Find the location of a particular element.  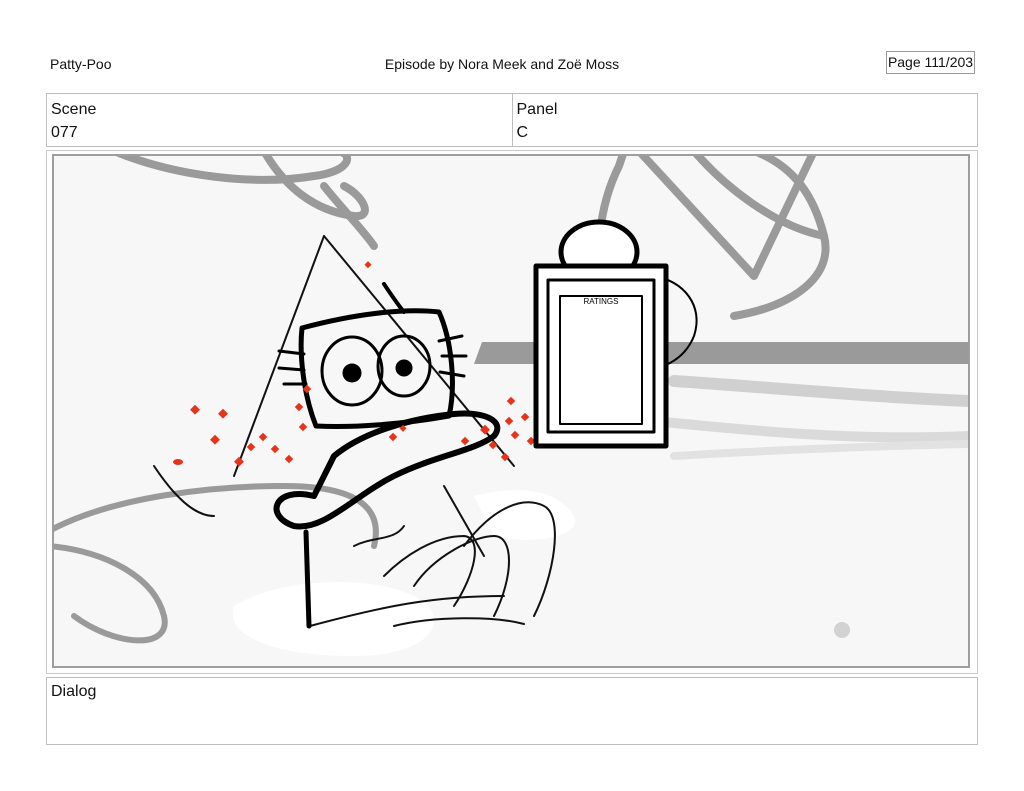

panel-label: Panel is located at coordinates (537, 109).